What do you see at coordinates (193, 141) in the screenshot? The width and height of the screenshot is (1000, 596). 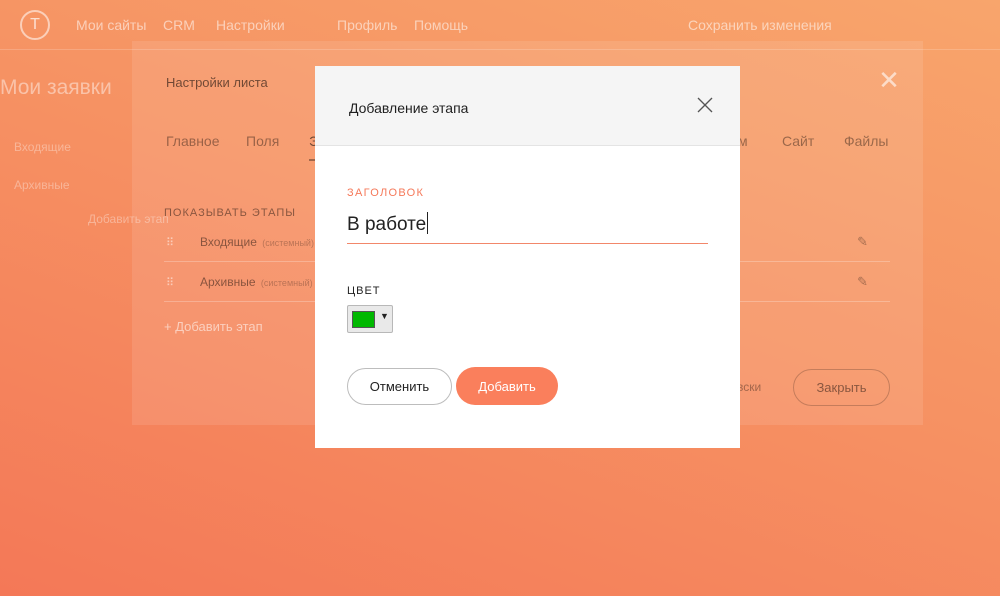 I see `tab-main: Главное` at bounding box center [193, 141].